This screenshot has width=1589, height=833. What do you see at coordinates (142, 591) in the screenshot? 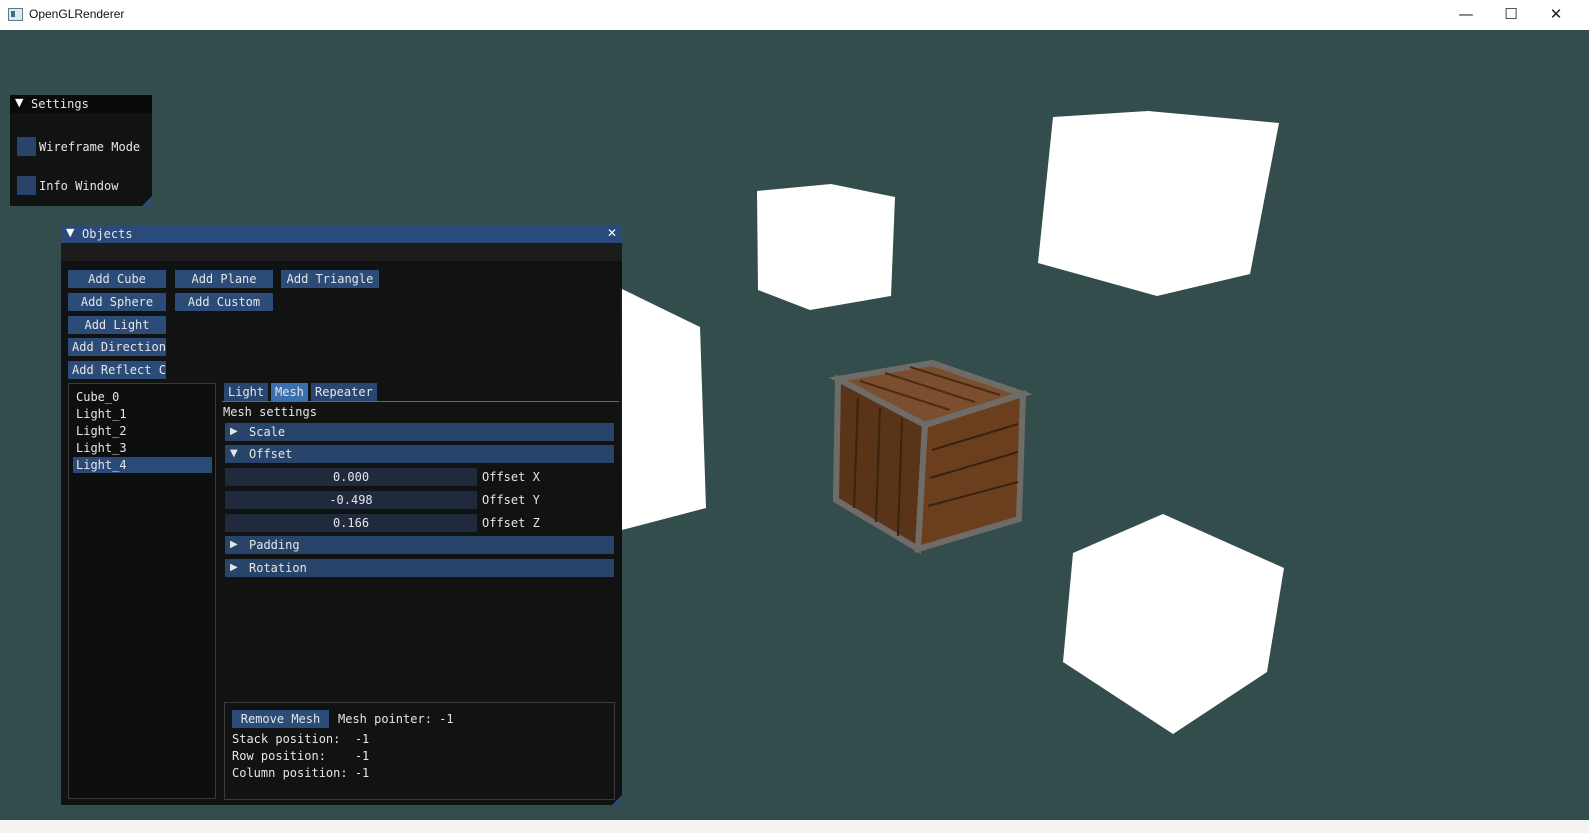
I see `object-list: Cube_0 Light_1 Light_2 Light_3 Light_4` at bounding box center [142, 591].